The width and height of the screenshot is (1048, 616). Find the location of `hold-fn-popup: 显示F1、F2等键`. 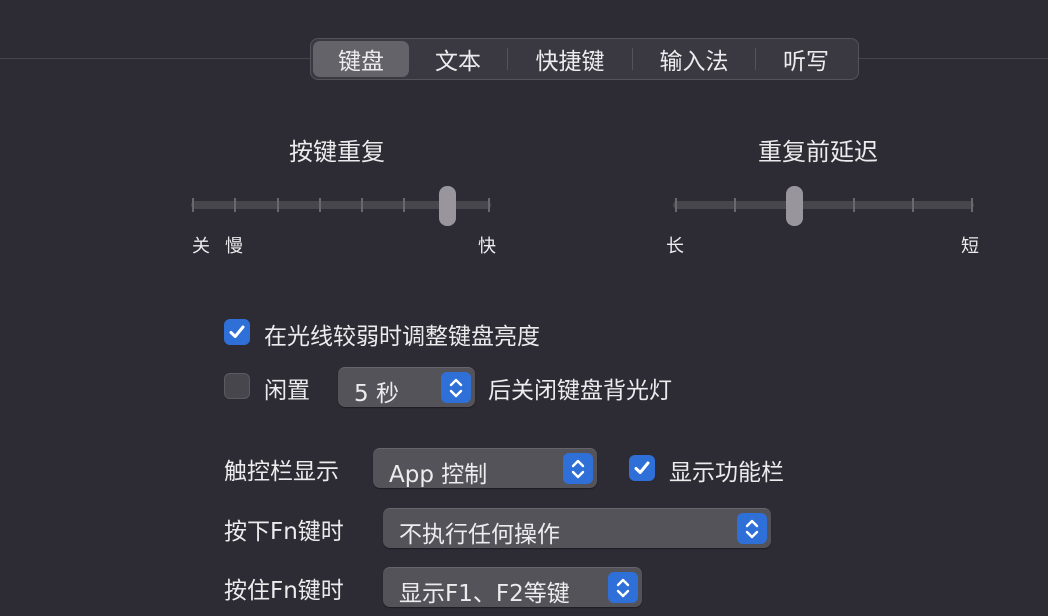

hold-fn-popup: 显示F1、F2等键 is located at coordinates (512, 587).